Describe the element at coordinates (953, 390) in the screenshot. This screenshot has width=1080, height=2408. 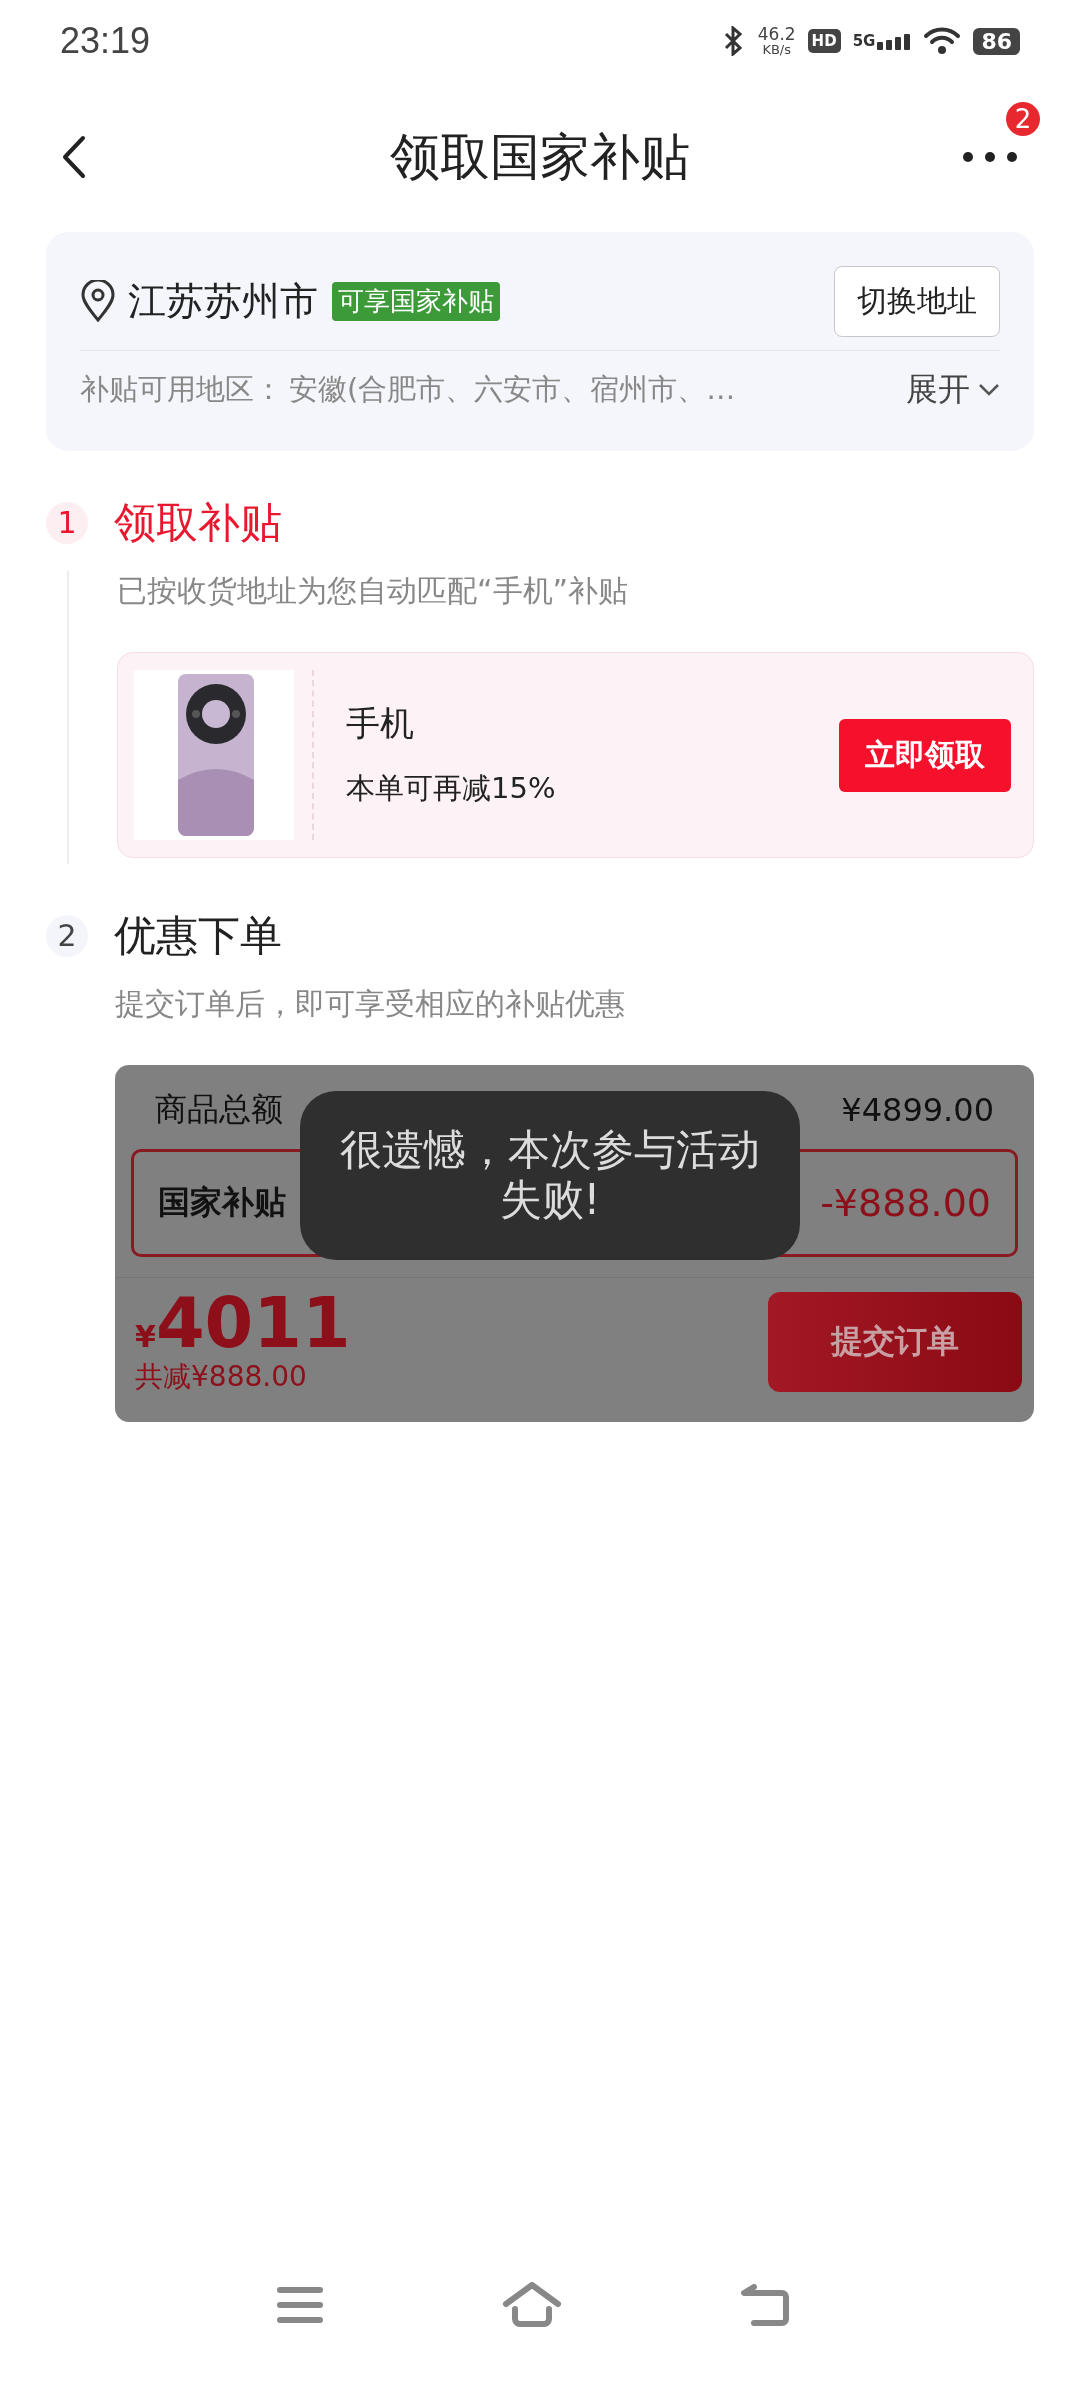
I see `expand-button: 展开` at that location.